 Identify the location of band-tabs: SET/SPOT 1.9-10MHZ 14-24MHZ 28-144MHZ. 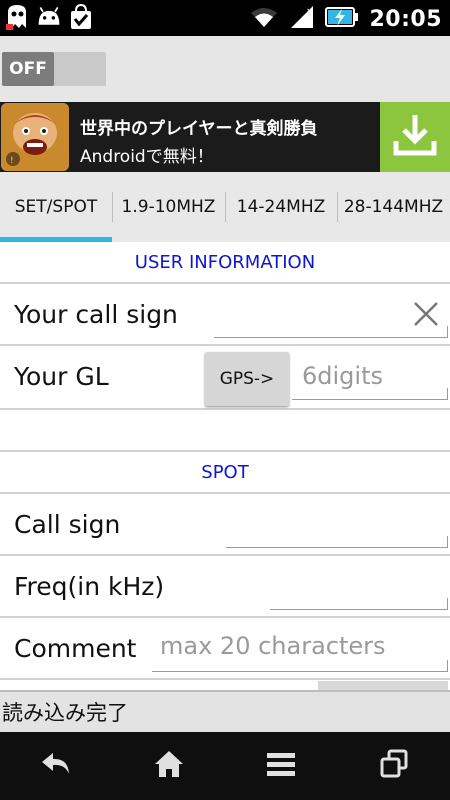
(225, 207).